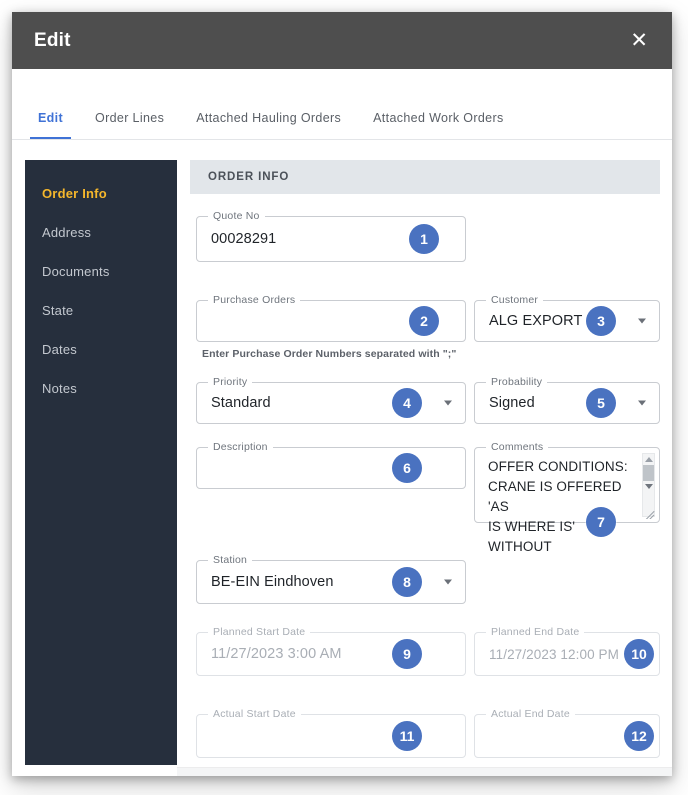 The image size is (688, 795). What do you see at coordinates (407, 403) in the screenshot?
I see `badge-4: 4` at bounding box center [407, 403].